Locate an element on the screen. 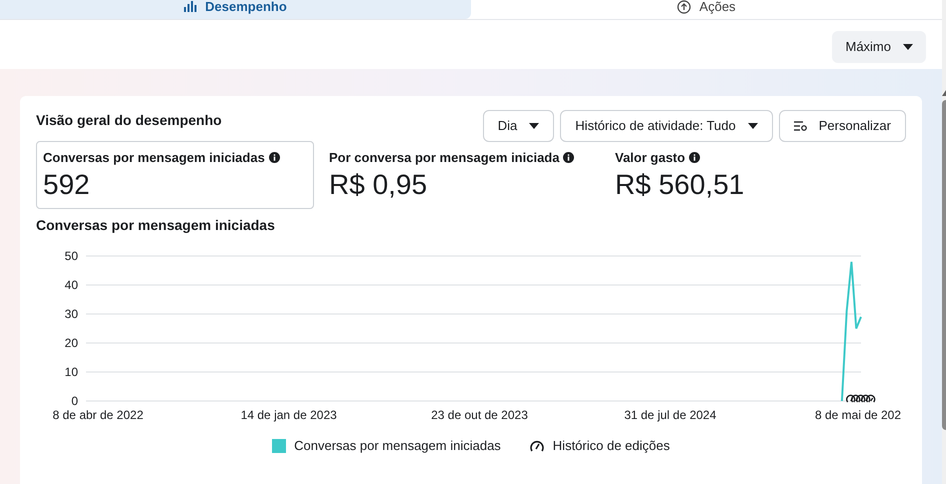 The height and width of the screenshot is (484, 946). dropdown: Dia is located at coordinates (518, 126).